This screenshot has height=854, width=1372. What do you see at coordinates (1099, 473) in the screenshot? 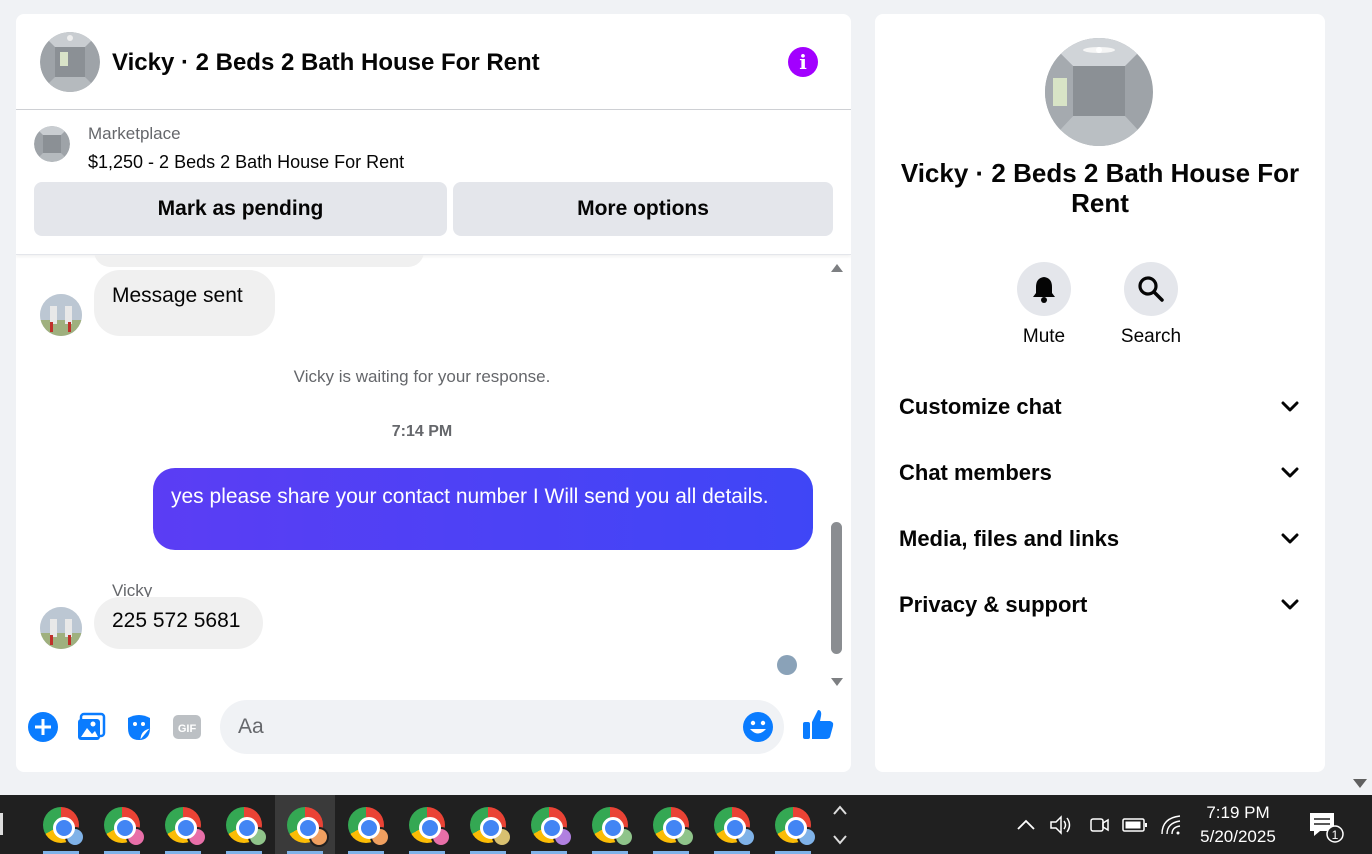
I see `section-chat-members: Chat members` at bounding box center [1099, 473].